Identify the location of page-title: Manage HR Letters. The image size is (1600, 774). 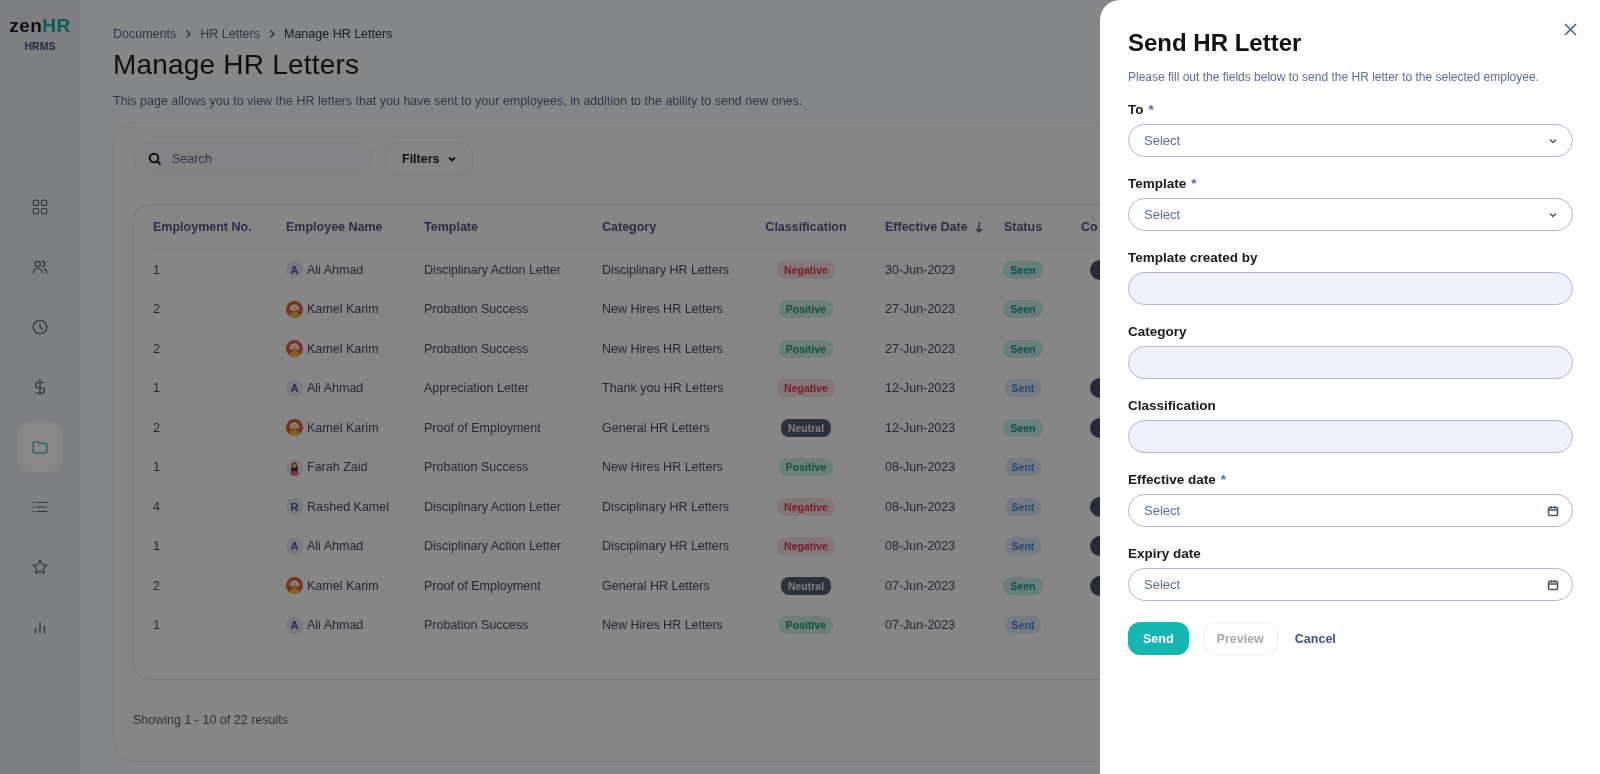
(236, 65).